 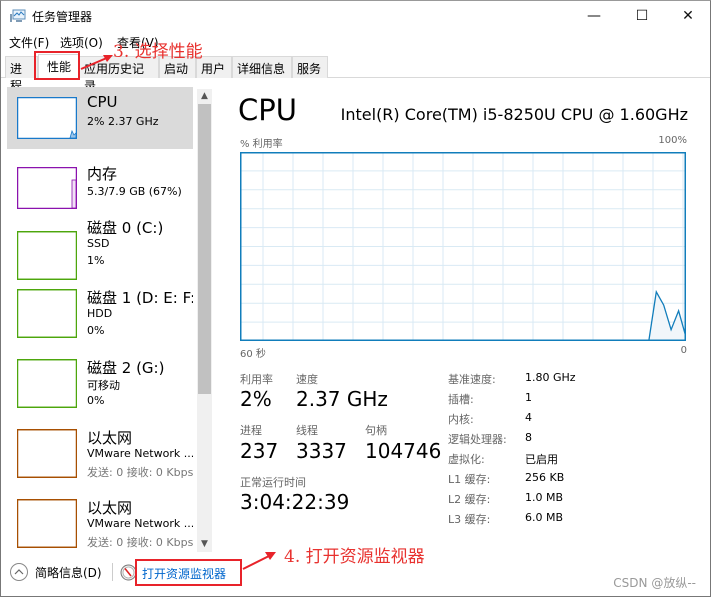 I want to click on cpu-thumbnail-graph, so click(x=47, y=118).